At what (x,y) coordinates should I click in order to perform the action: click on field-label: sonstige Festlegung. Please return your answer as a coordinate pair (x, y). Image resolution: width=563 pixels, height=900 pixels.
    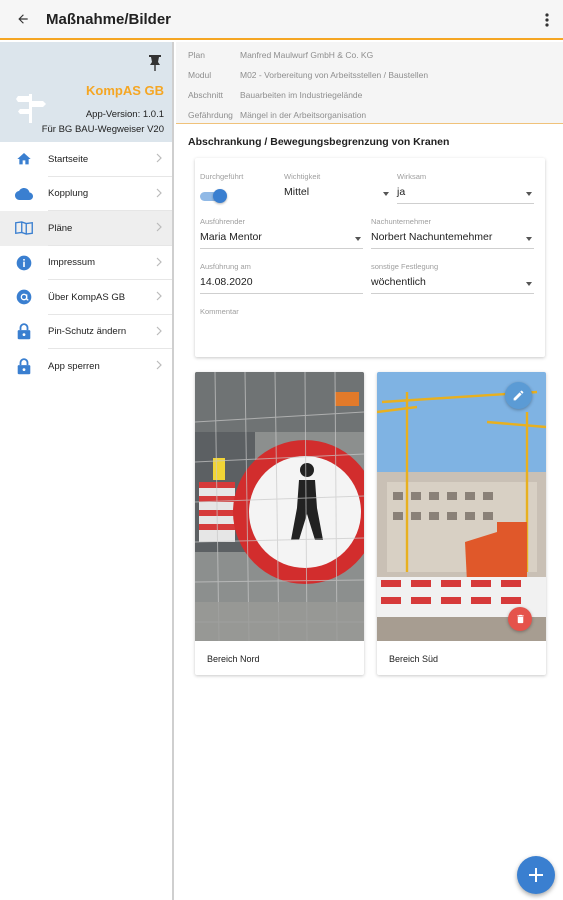
    Looking at the image, I should click on (405, 266).